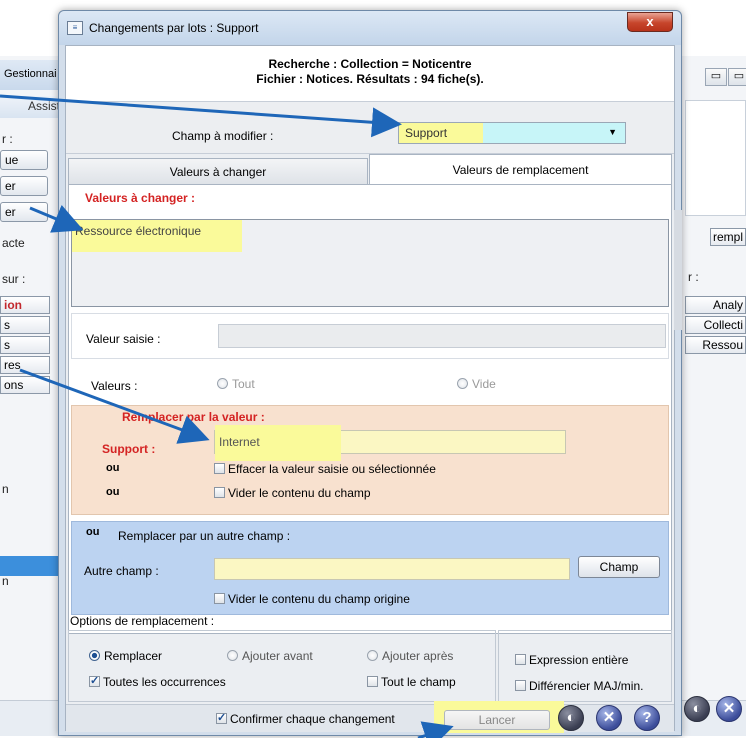 This screenshot has width=746, height=738. Describe the element at coordinates (164, 682) in the screenshot. I see `toutes-occurrences-label: Toutes les occurrences` at that location.